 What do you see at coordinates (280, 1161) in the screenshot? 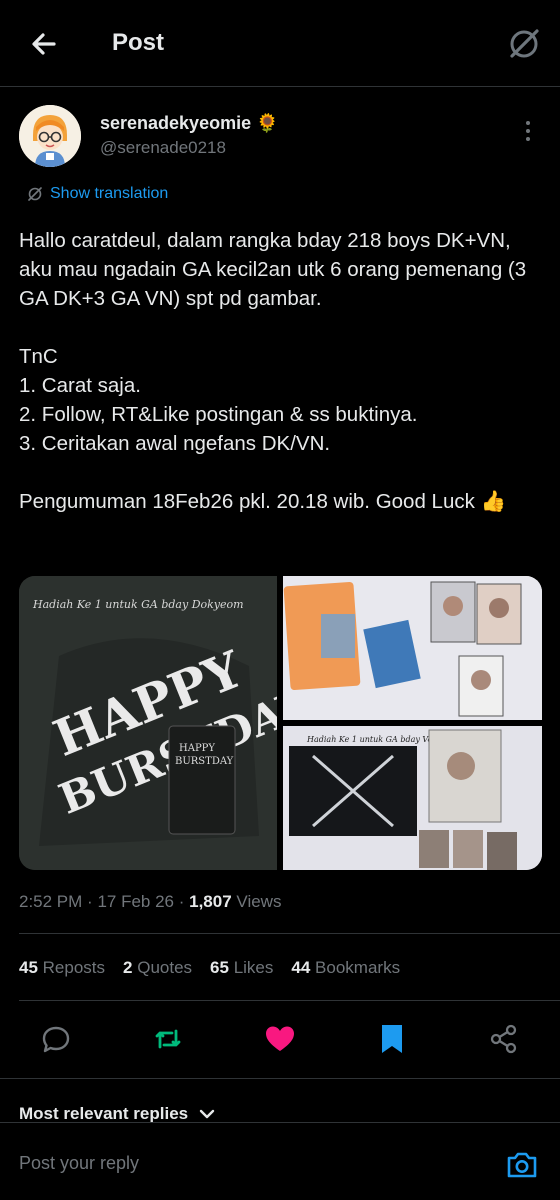
I see `reply-composer: Post your reply` at bounding box center [280, 1161].